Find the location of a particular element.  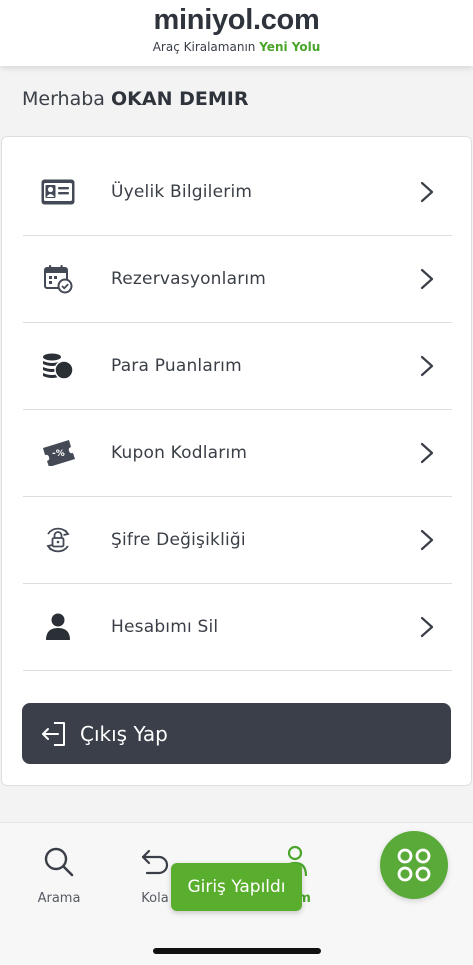

menu-item-label: Rezervasyonlarım is located at coordinates (189, 279).